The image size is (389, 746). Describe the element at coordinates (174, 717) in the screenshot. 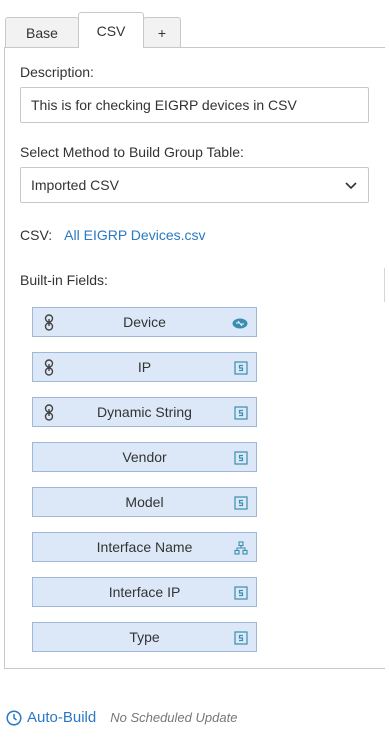

I see `schedule-status: No Scheduled Update` at that location.